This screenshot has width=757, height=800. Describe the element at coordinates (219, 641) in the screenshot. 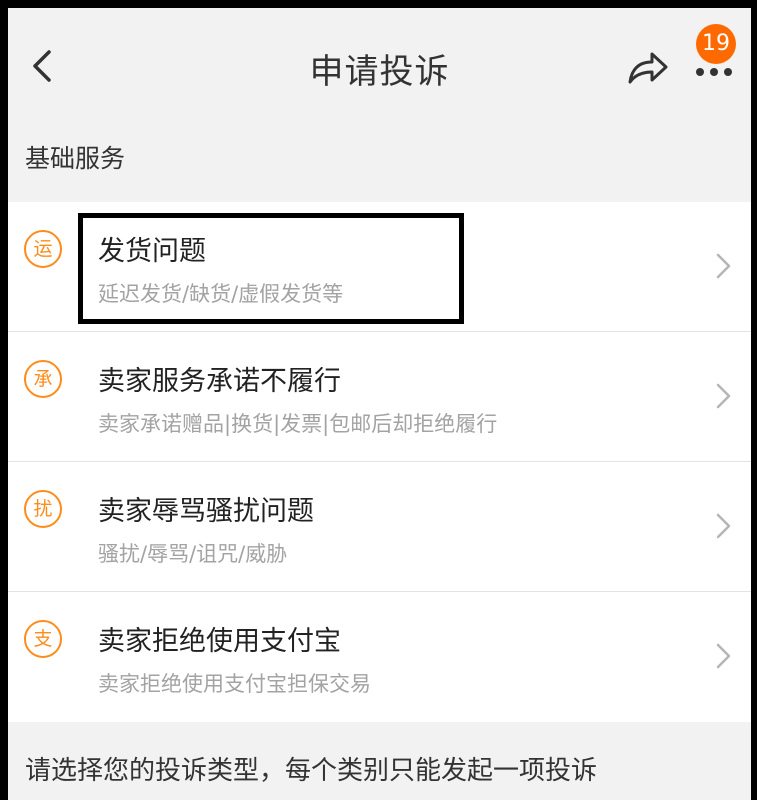

I see `complaint-item-title: 卖家拒绝使用支付宝` at that location.